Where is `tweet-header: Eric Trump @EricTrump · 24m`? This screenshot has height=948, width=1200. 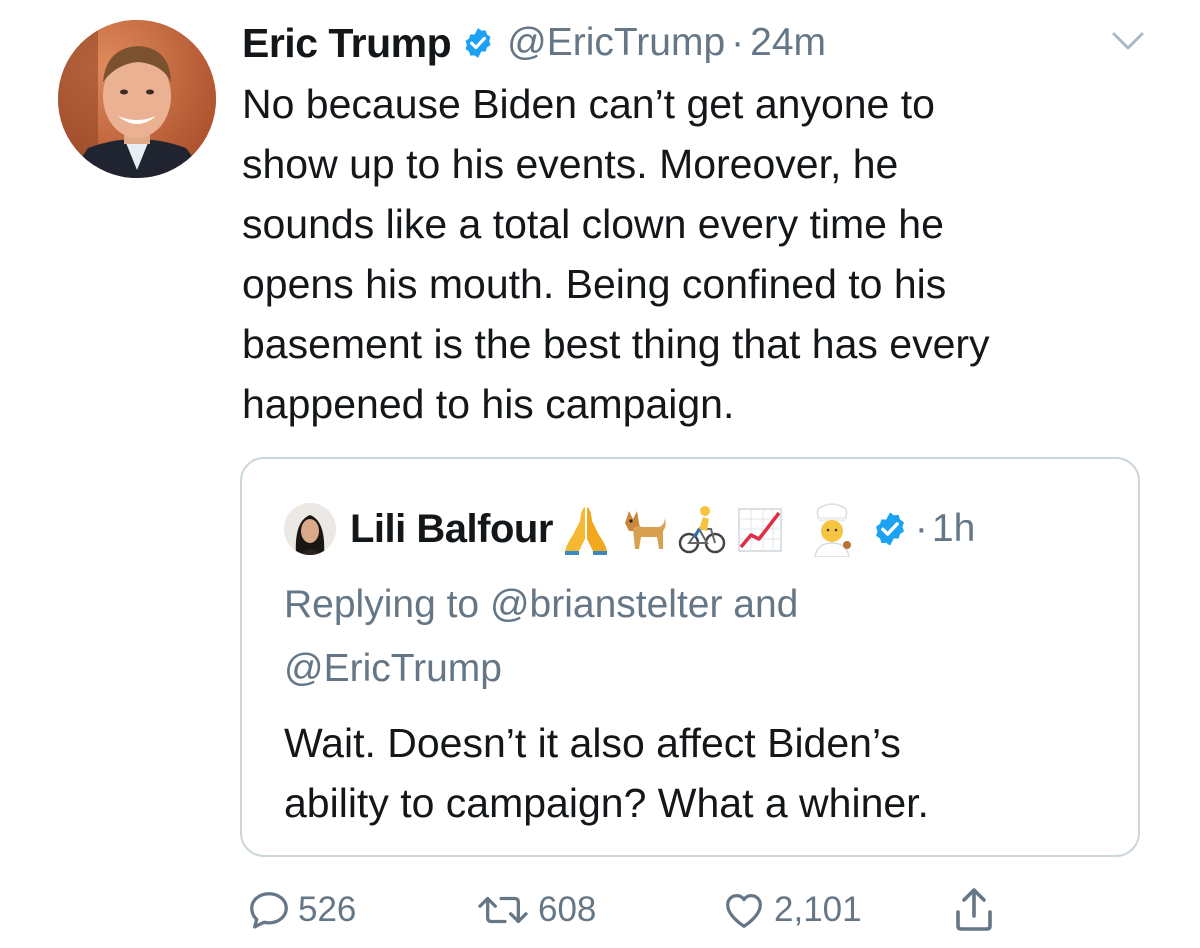 tweet-header: Eric Trump @EricTrump · 24m is located at coordinates (534, 43).